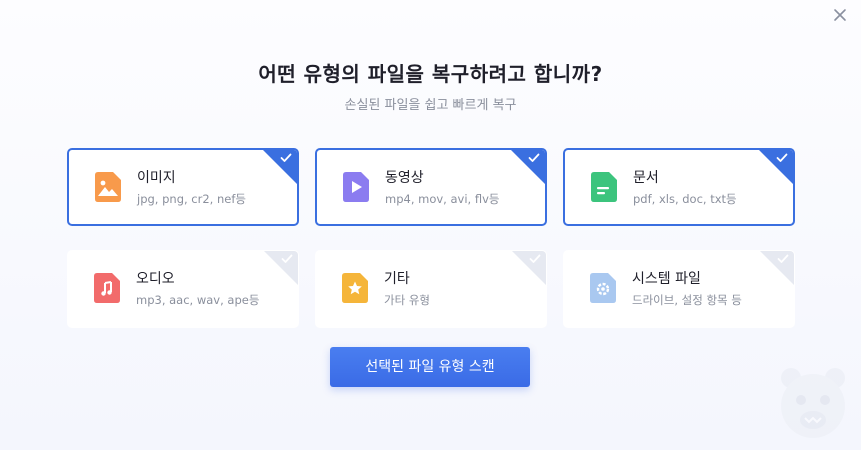 The image size is (861, 450). Describe the element at coordinates (685, 199) in the screenshot. I see `card-description: pdf, xls, doc, txt등` at that location.